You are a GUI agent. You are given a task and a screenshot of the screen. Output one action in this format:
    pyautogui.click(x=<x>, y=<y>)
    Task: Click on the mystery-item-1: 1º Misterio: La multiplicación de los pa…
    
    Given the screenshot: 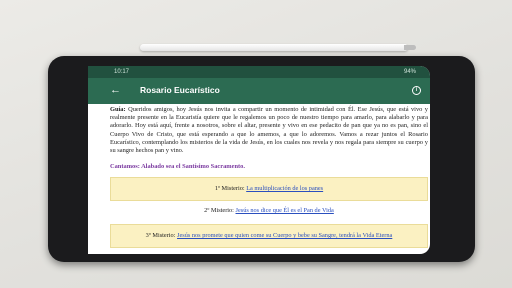 What is the action you would take?
    pyautogui.click(x=269, y=189)
    